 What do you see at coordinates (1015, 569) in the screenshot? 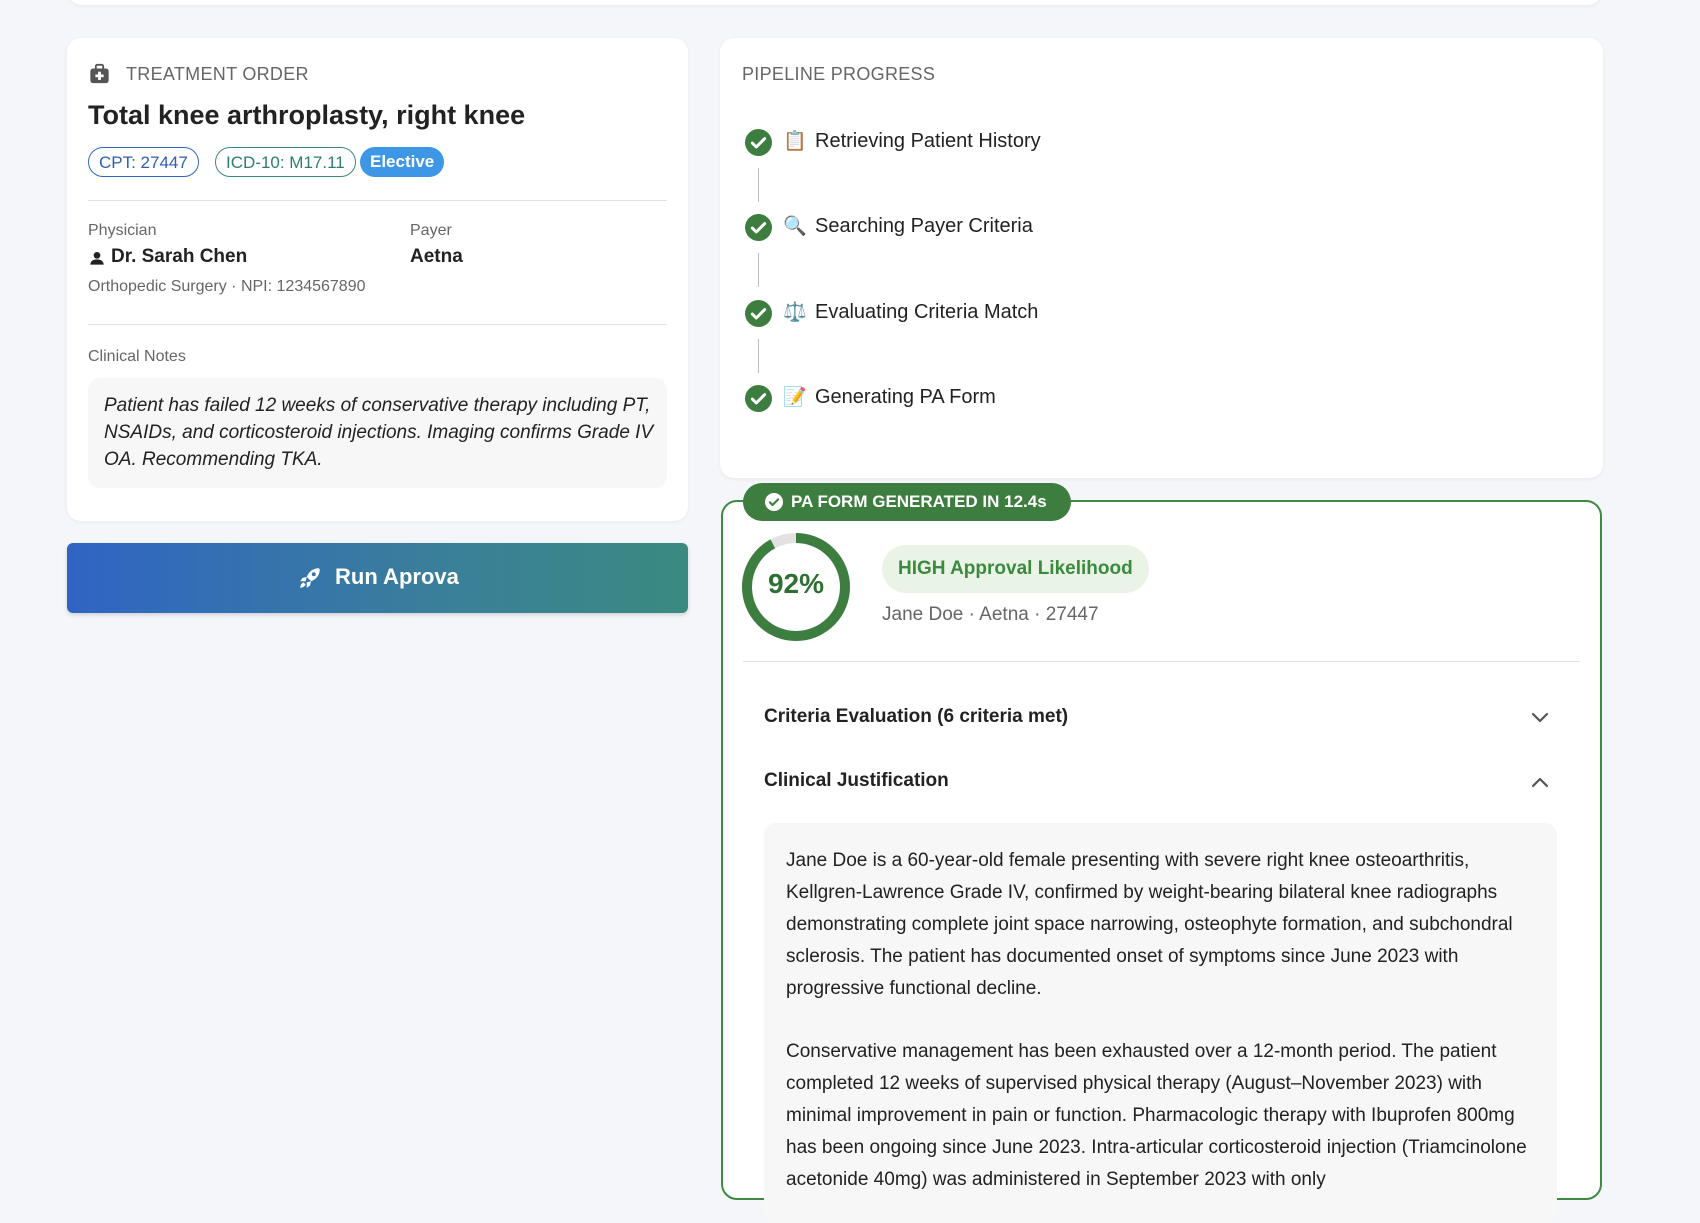
I see `approval-likelihood-badge: HIGH Approval Likelihood` at bounding box center [1015, 569].